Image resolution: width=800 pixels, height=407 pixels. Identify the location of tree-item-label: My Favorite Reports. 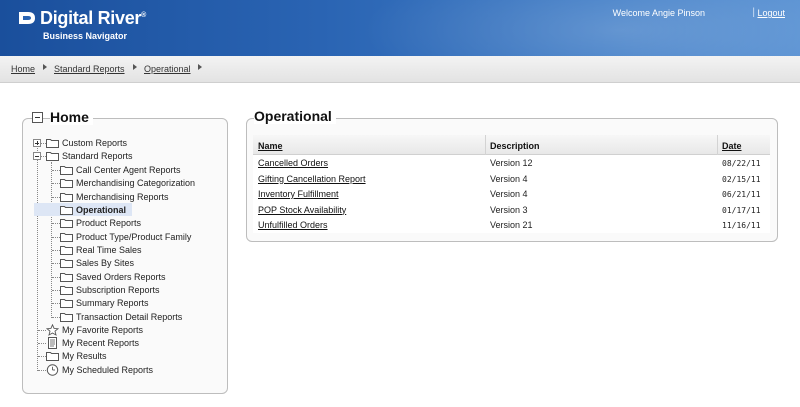
(103, 330).